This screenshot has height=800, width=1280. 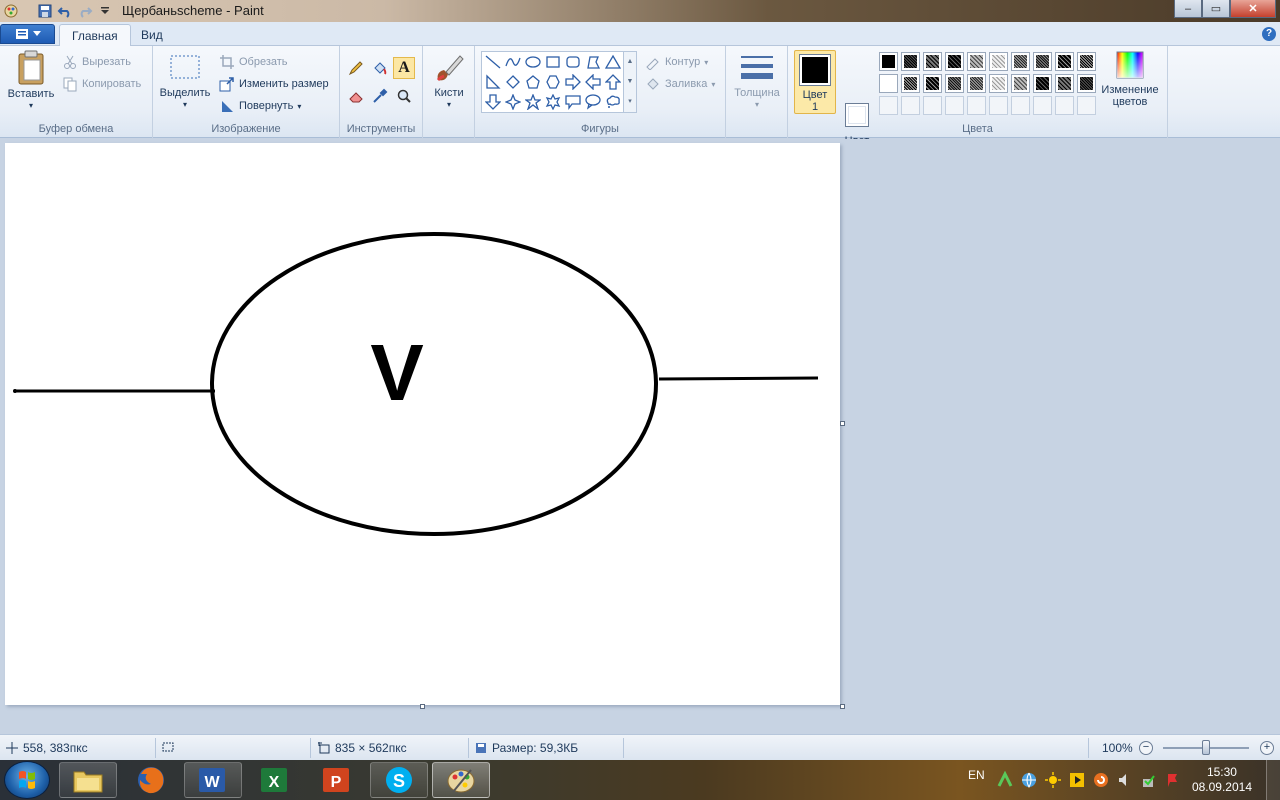 I want to click on resize-handle-corner, so click(x=842, y=706).